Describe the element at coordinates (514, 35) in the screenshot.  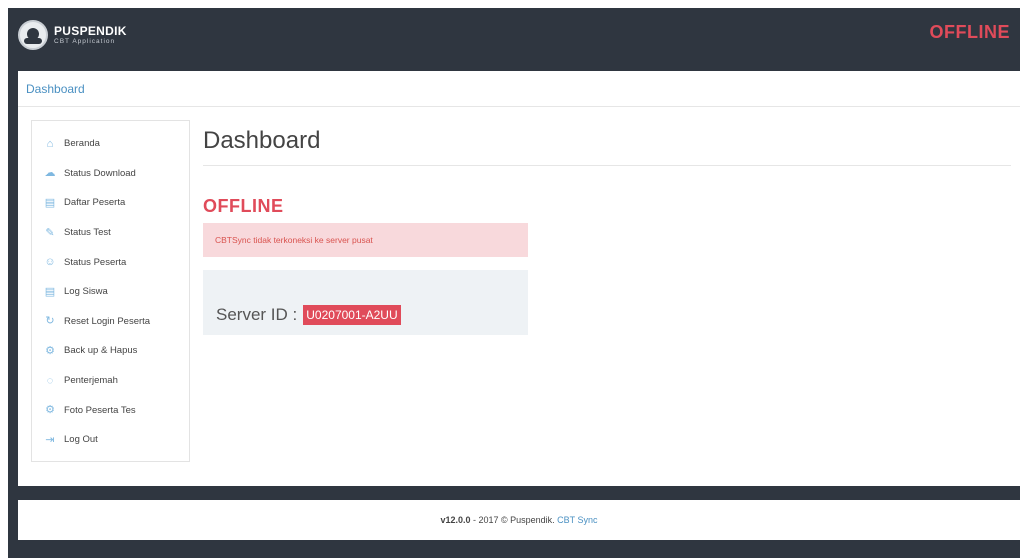
I see `top-navbar: PUSPENDIK CBT Application OFFLINE` at that location.